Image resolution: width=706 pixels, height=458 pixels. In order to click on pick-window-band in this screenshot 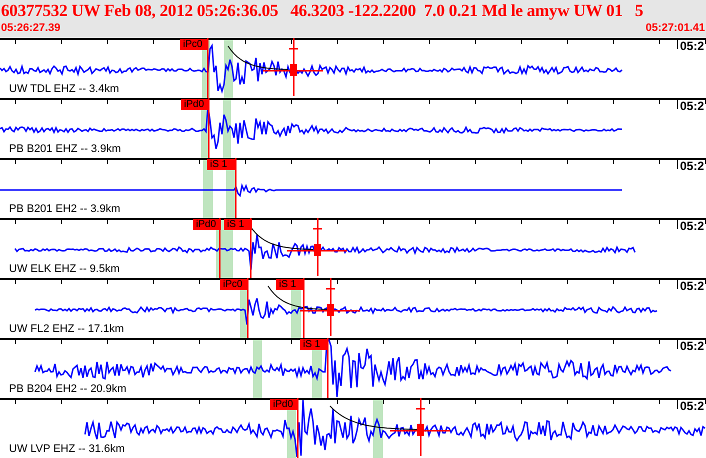, I will do `click(257, 368)`.